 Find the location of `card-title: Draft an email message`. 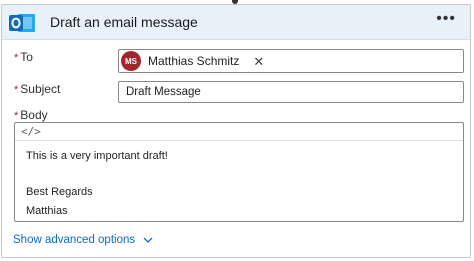

card-title: Draft an email message is located at coordinates (124, 22).